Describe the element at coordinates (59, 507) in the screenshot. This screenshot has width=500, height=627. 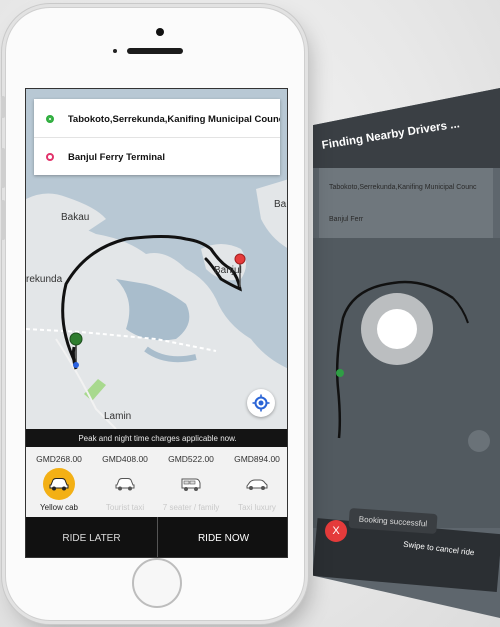
I see `cab-name: Yellow cab` at that location.